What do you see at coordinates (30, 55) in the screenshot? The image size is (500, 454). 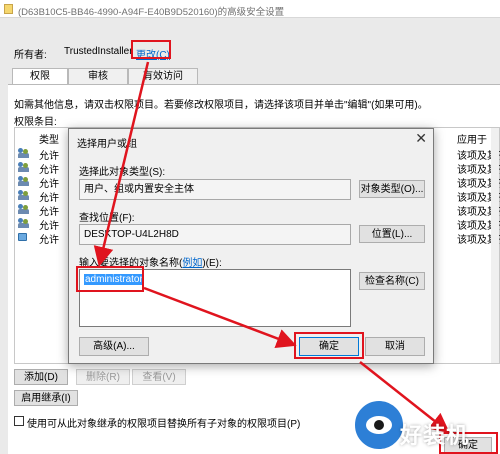 I see `owner-label: 所有者:` at bounding box center [30, 55].